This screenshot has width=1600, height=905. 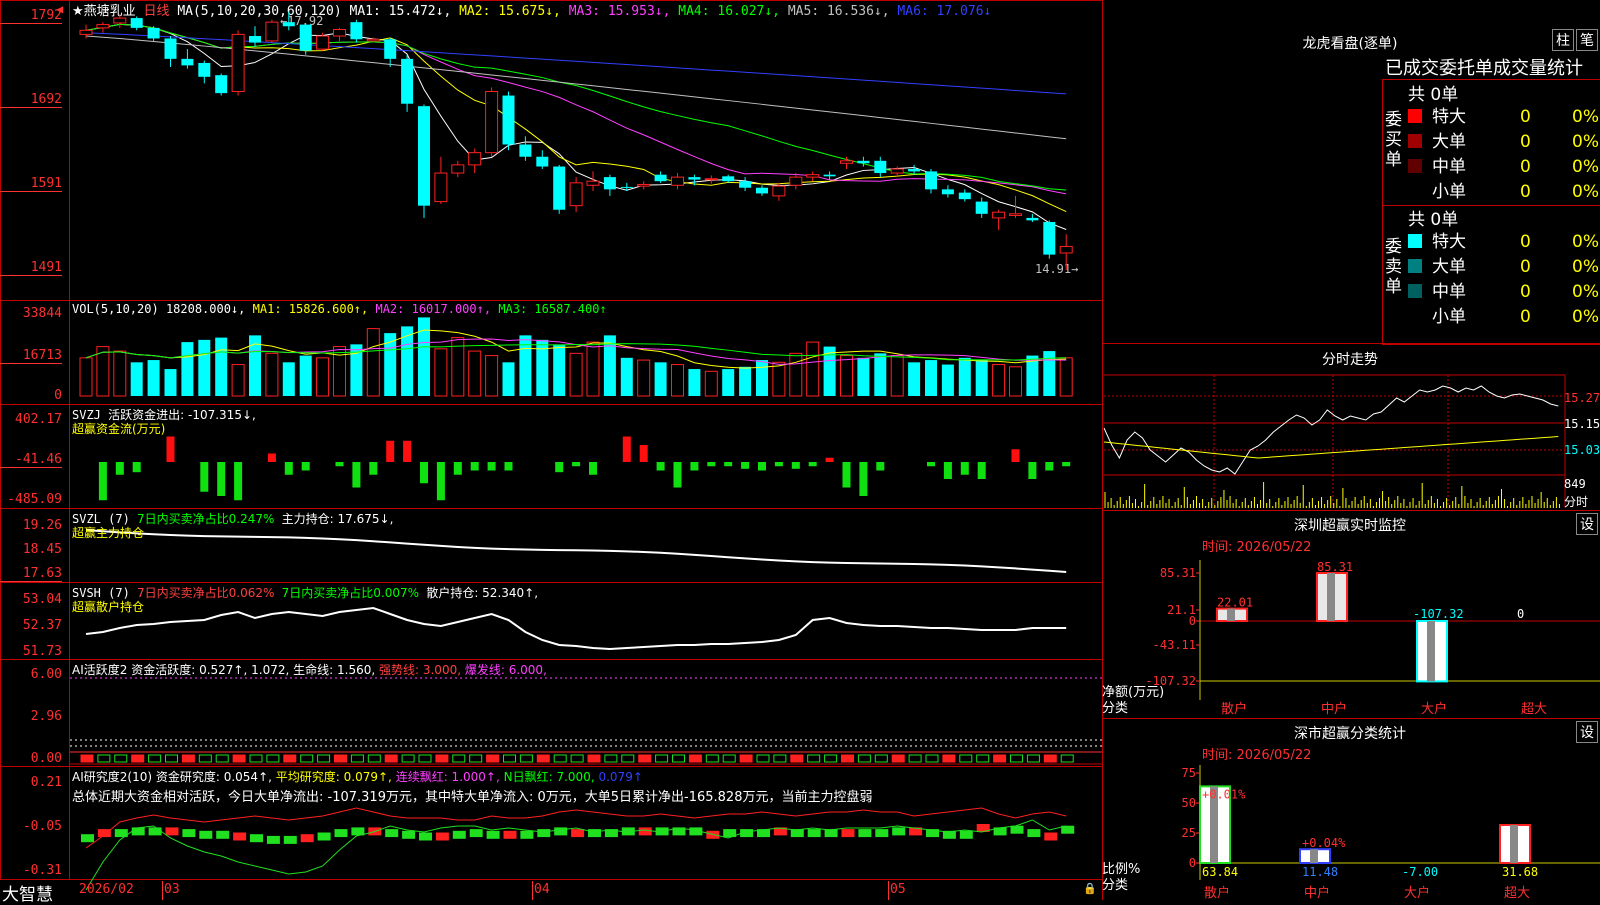 What do you see at coordinates (1449, 292) in the screenshot?
I see `sell-label: 中单` at bounding box center [1449, 292].